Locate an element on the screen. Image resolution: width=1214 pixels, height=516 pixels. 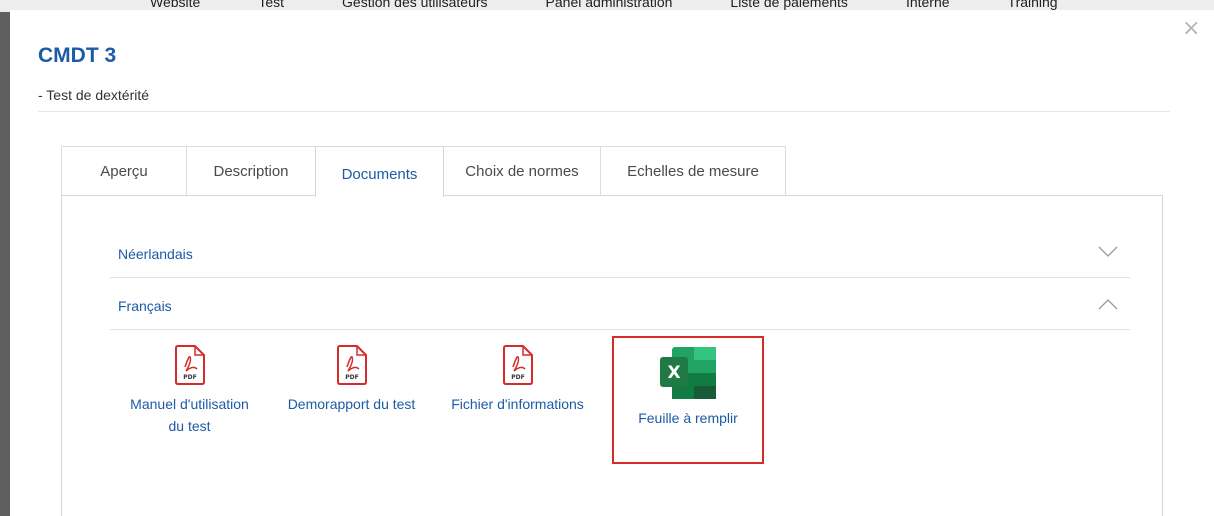
tab-echelles-de-mesure: Echelles de mesure is located at coordinates (693, 170).